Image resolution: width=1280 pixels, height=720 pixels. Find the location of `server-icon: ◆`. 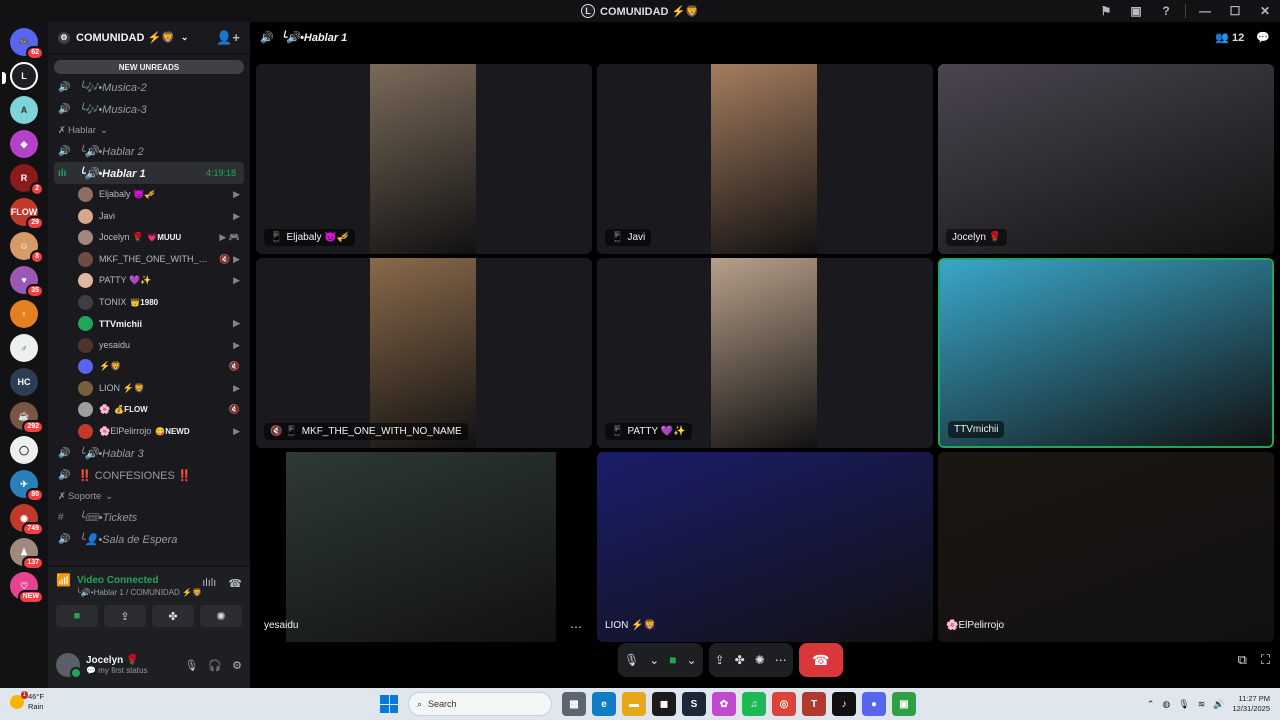

server-icon: ◆ is located at coordinates (24, 144).